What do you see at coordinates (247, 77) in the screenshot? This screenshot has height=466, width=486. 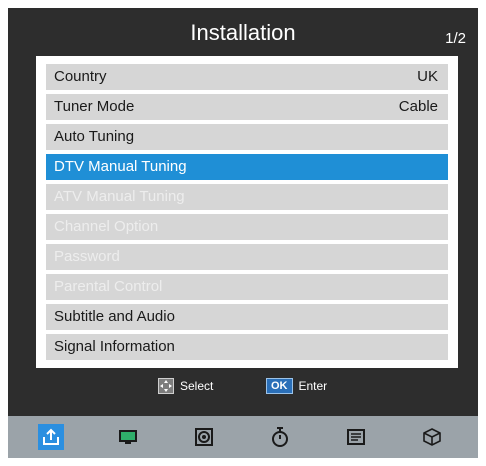 I see `menu-item-country: Country UK` at bounding box center [247, 77].